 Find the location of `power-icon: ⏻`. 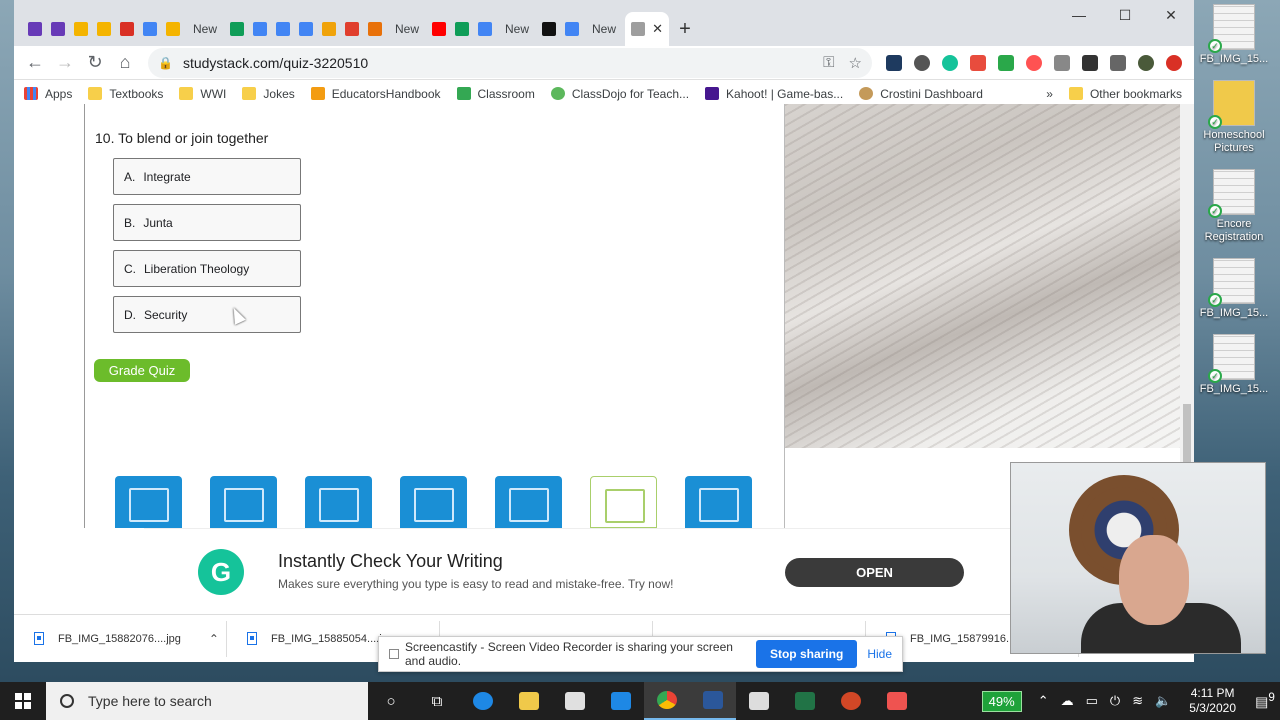

power-icon: ⏻ is located at coordinates (1115, 701).